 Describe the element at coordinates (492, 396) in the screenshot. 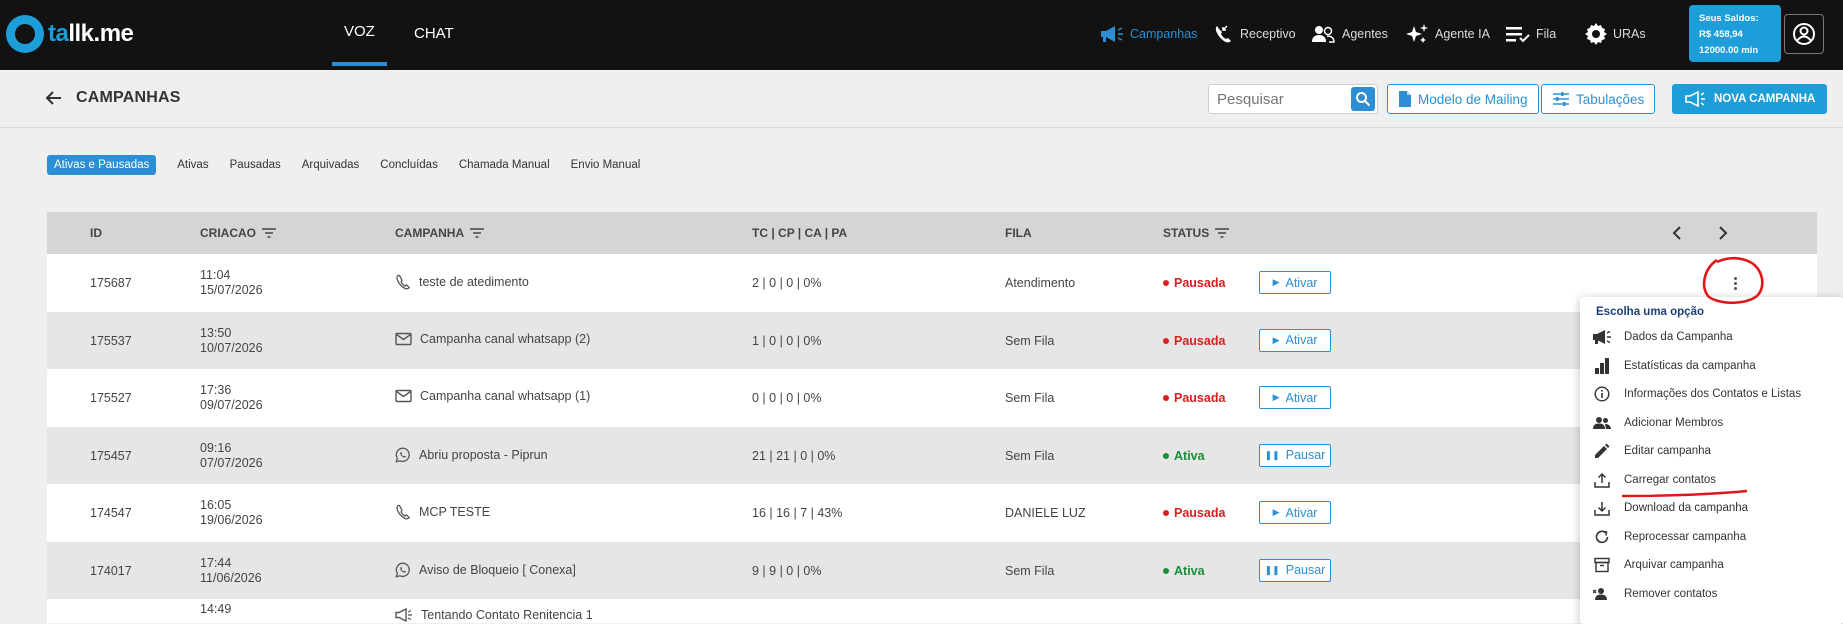

I see `campaign-name-cell: Campanha canal whatsapp (1)` at that location.